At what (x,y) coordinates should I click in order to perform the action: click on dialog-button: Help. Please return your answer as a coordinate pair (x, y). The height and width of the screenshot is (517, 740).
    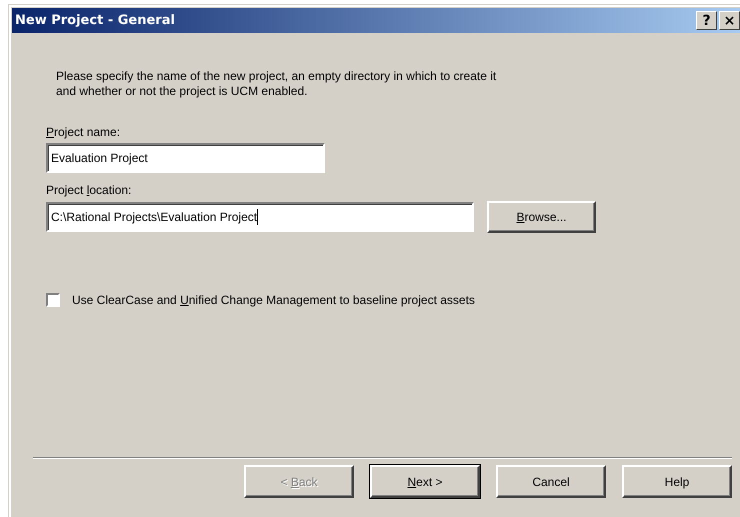
    Looking at the image, I should click on (677, 481).